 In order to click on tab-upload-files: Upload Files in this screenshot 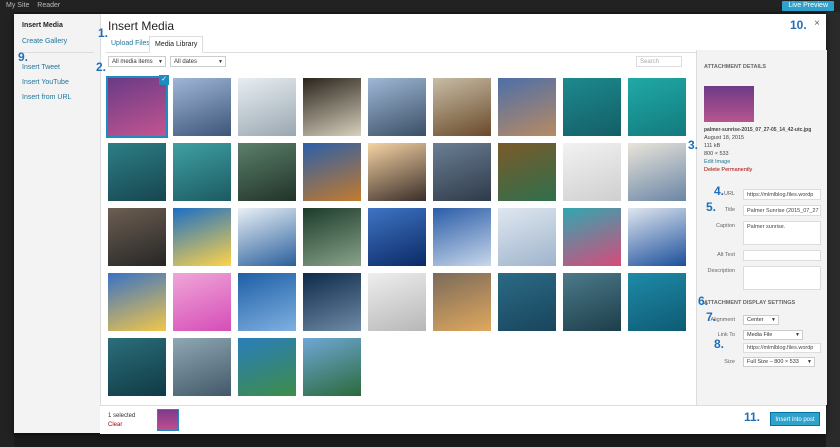, I will do `click(130, 43)`.